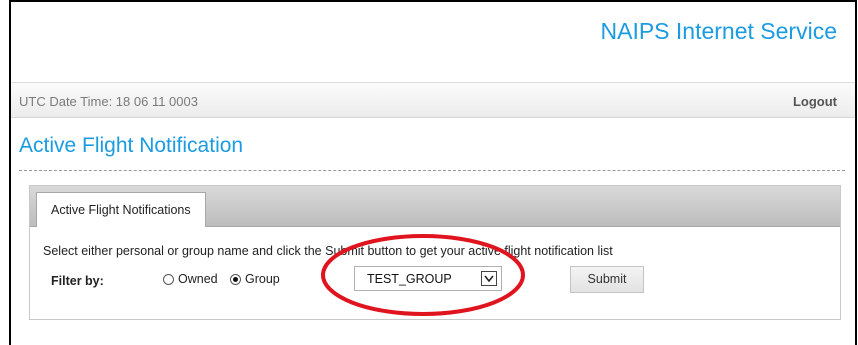 Image resolution: width=858 pixels, height=345 pixels. Describe the element at coordinates (435, 206) in the screenshot. I see `tab-bar: Active Flight Notifications` at that location.